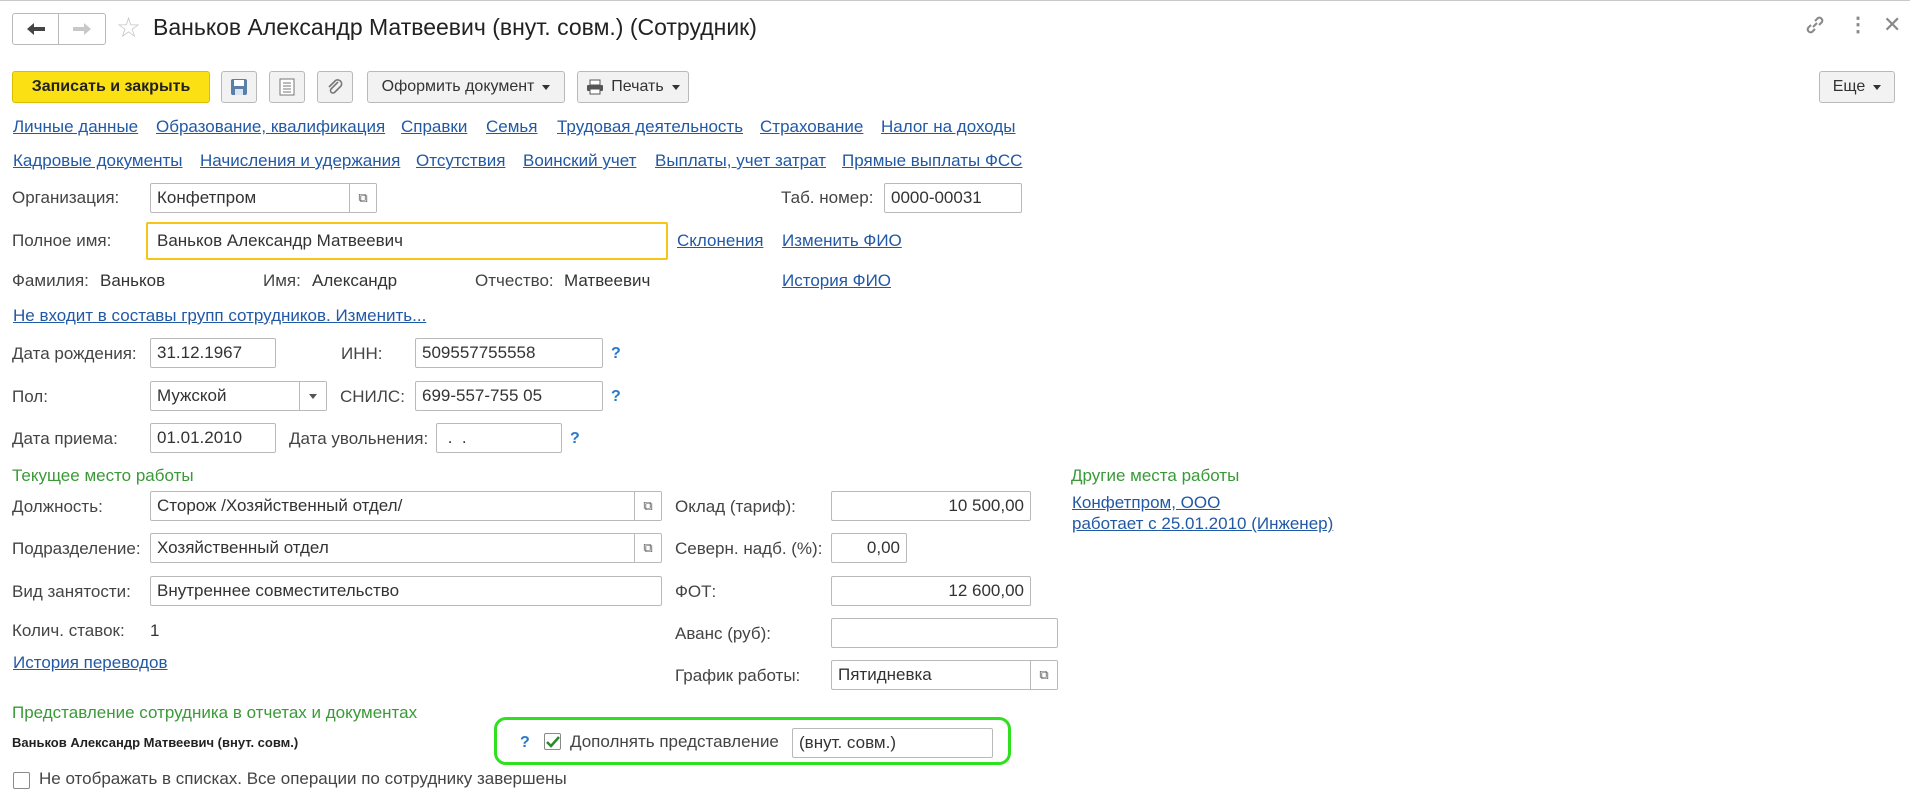  Describe the element at coordinates (575, 439) in the screenshot. I see `fire-help-icon: ?` at that location.